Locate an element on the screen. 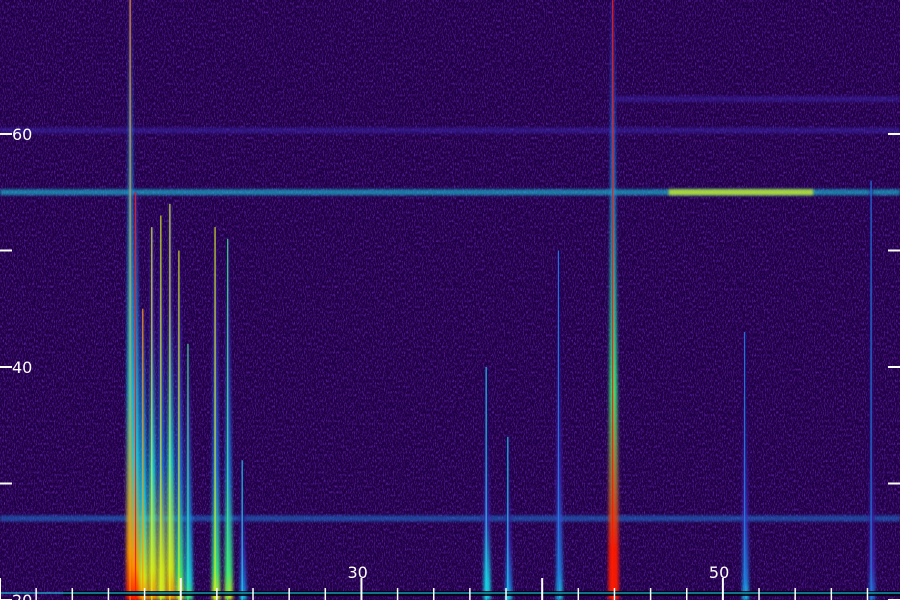 Image resolution: width=900 pixels, height=600 pixels. x-tick-label-1: 50 is located at coordinates (719, 572).